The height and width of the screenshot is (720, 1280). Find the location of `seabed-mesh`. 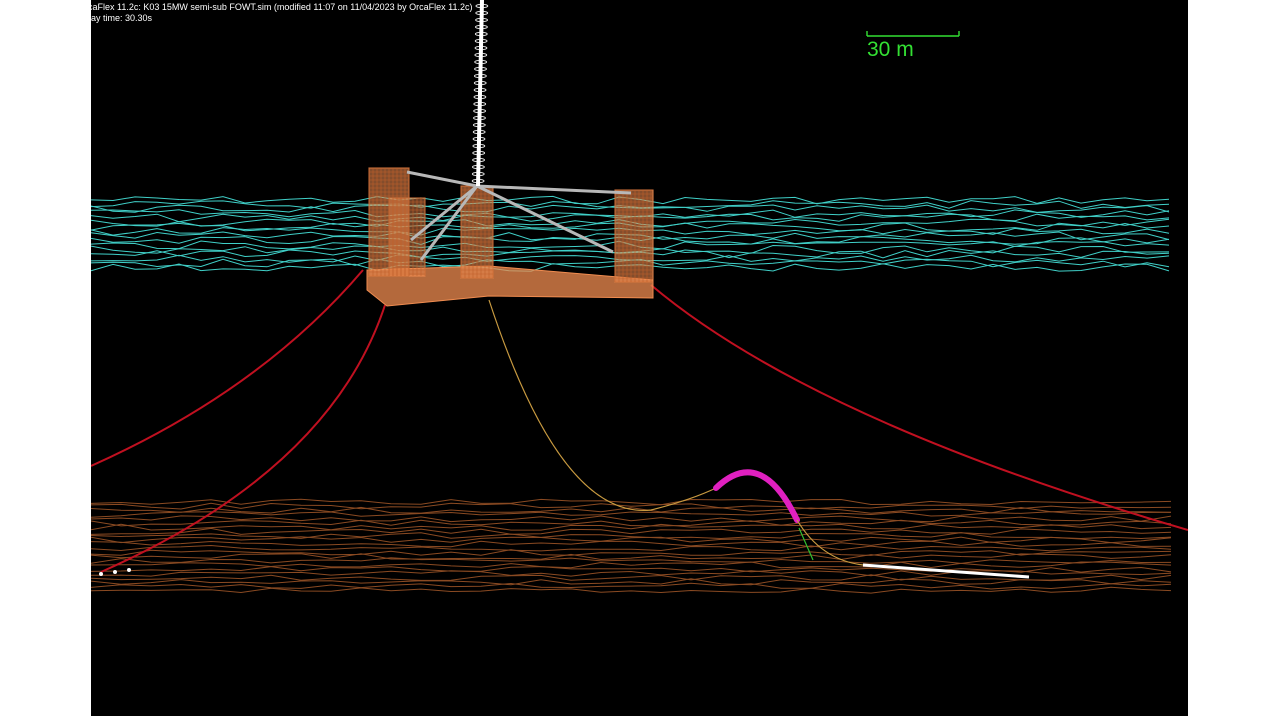

seabed-mesh is located at coordinates (631, 546).